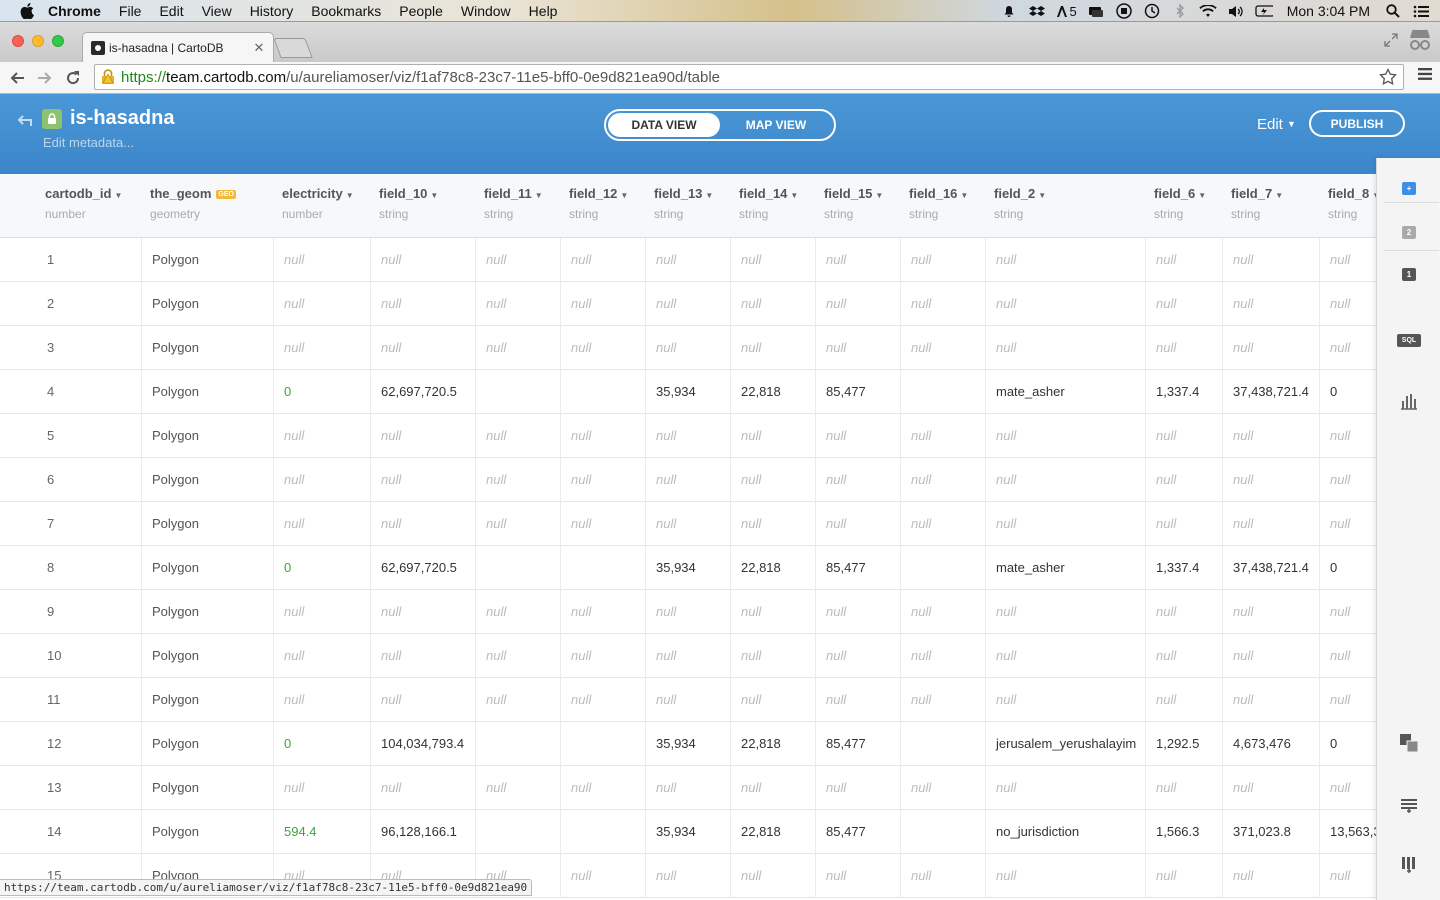  I want to click on window-minimize-button, so click(38, 41).